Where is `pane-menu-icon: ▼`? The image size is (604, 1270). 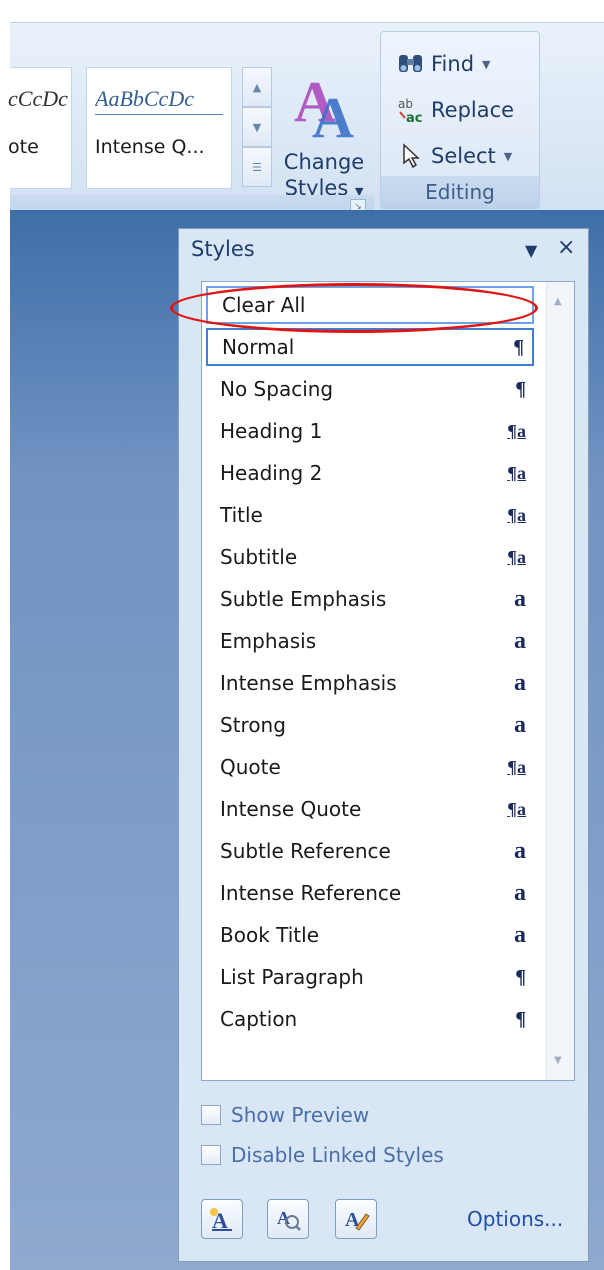
pane-menu-icon: ▼ is located at coordinates (531, 250).